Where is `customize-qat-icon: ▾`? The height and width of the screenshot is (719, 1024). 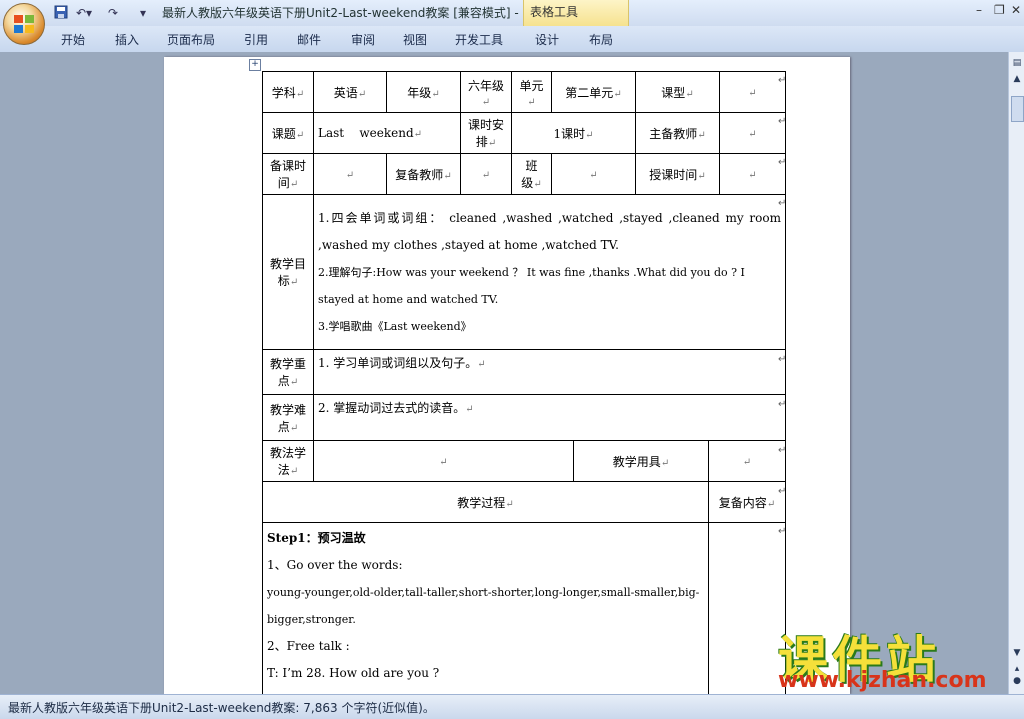 customize-qat-icon: ▾ is located at coordinates (143, 13).